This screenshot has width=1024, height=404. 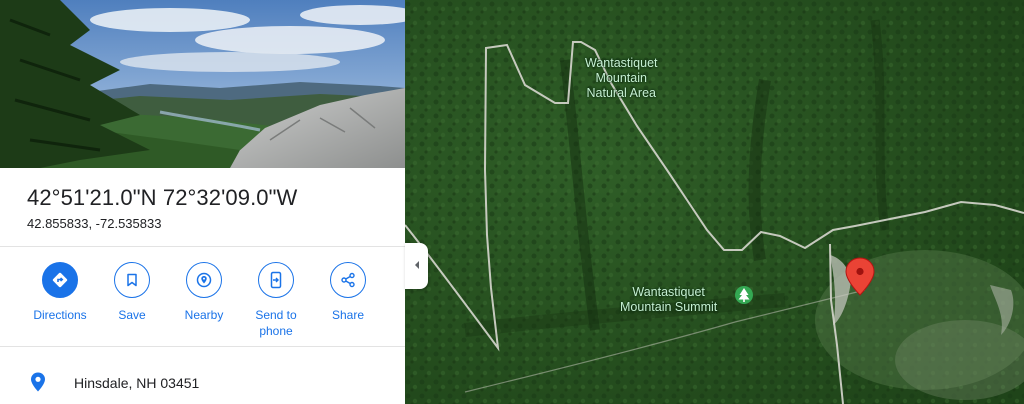 What do you see at coordinates (668, 300) in the screenshot?
I see `map-label-summit: Wantastiquet Mountain Summit` at bounding box center [668, 300].